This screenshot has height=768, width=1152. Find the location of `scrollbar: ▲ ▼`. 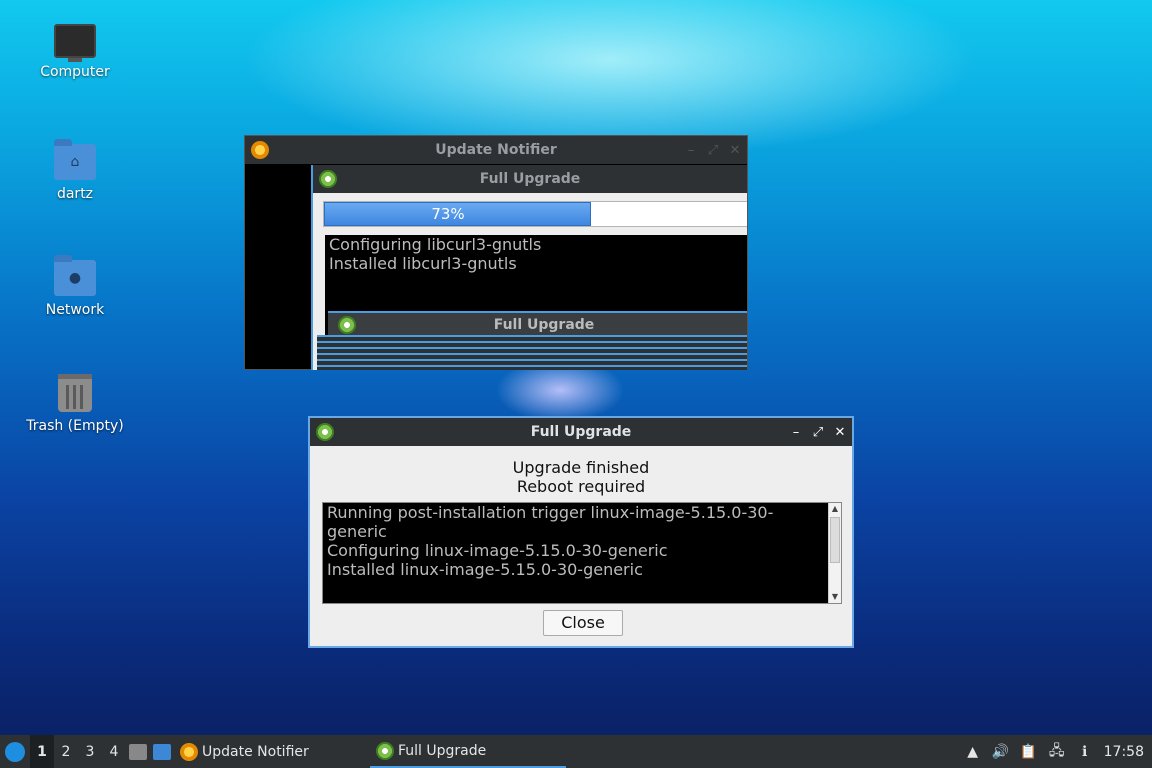

scrollbar: ▲ ▼ is located at coordinates (834, 553).